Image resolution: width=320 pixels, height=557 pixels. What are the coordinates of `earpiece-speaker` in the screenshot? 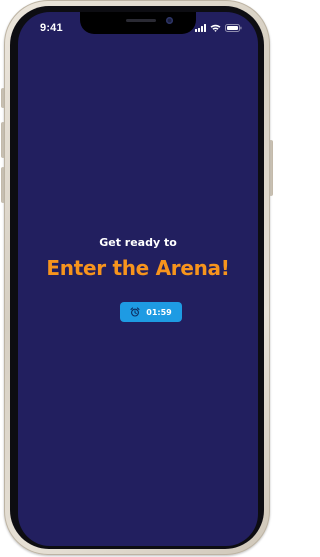 It's located at (141, 20).